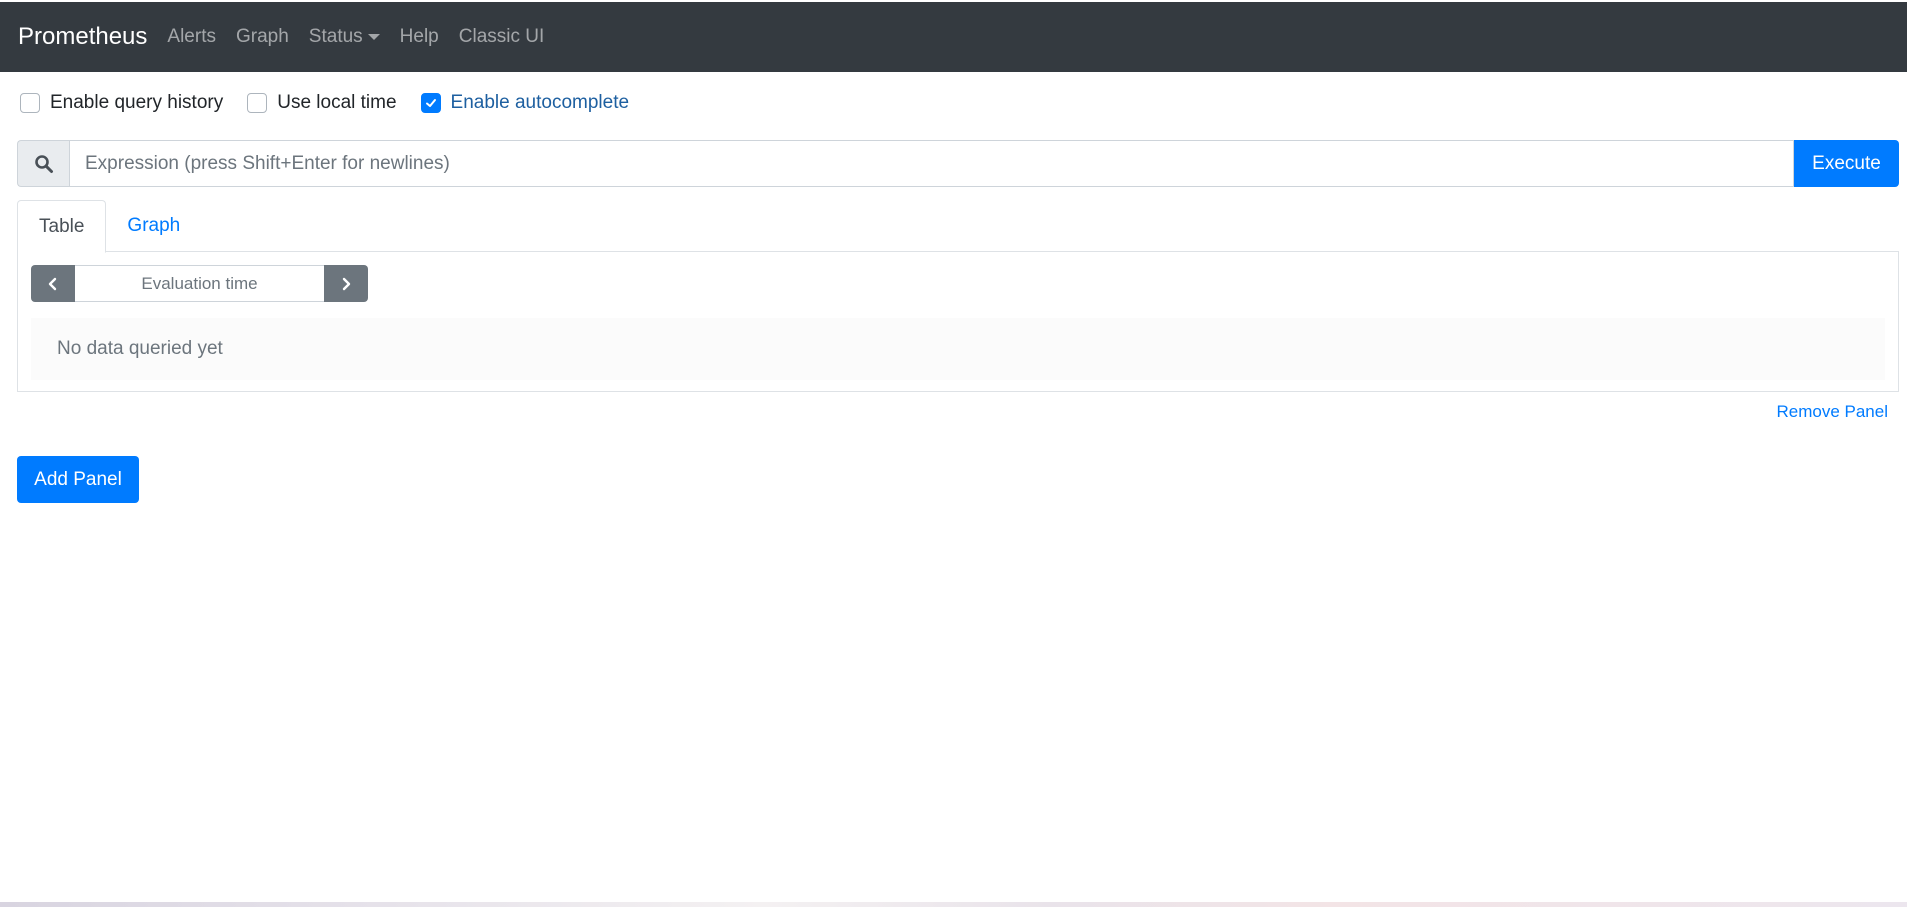 The height and width of the screenshot is (907, 1907). Describe the element at coordinates (1846, 163) in the screenshot. I see `execute-button: Execute` at that location.